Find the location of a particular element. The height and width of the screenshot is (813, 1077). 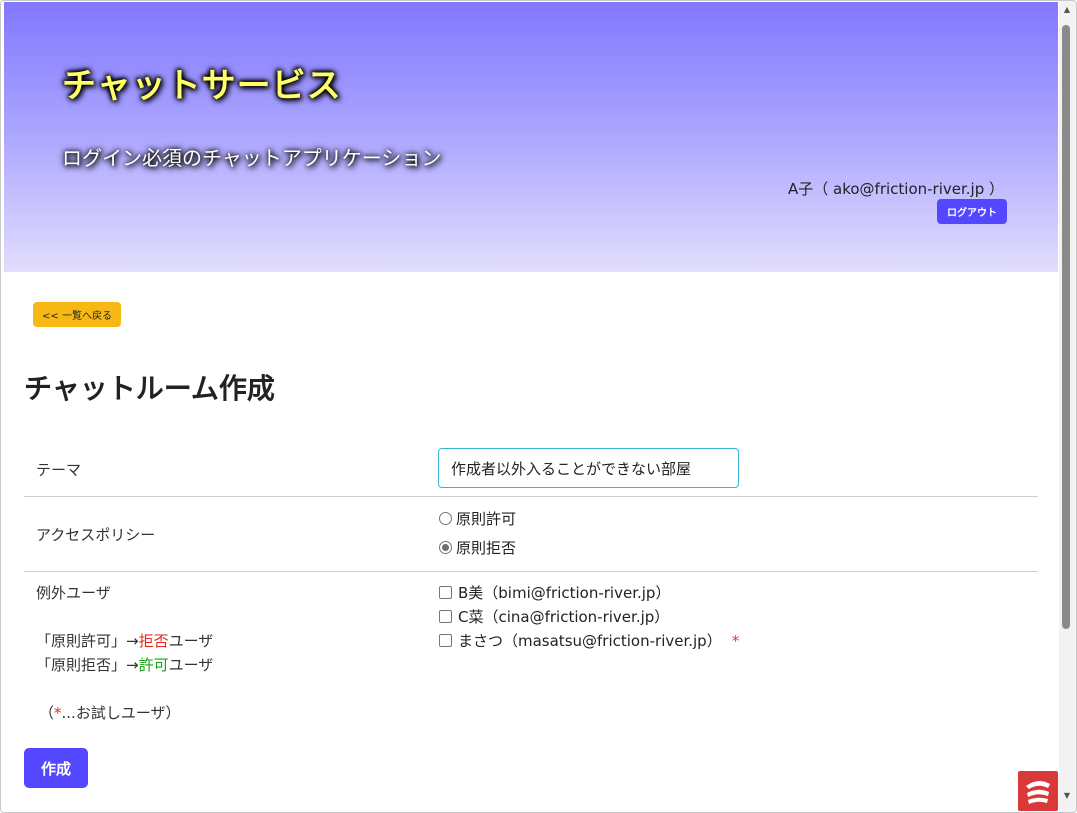

back-to-list-button: << 一覧へ戻る is located at coordinates (77, 314).